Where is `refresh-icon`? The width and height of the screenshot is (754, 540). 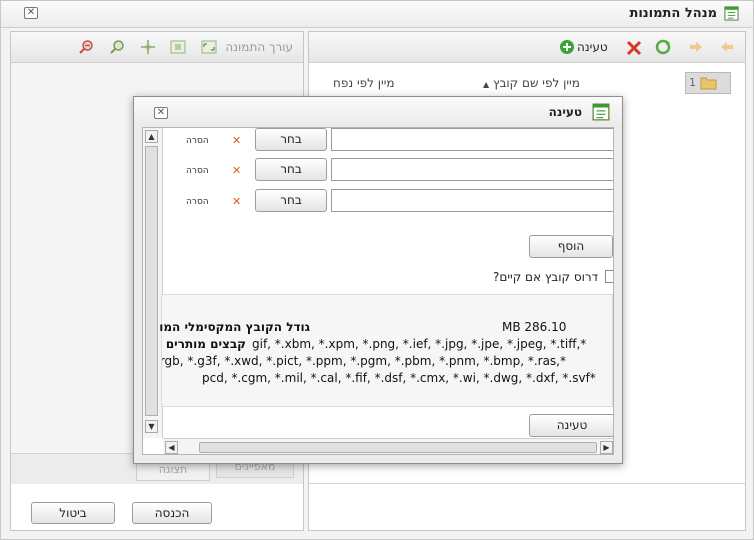
refresh-icon is located at coordinates (663, 47).